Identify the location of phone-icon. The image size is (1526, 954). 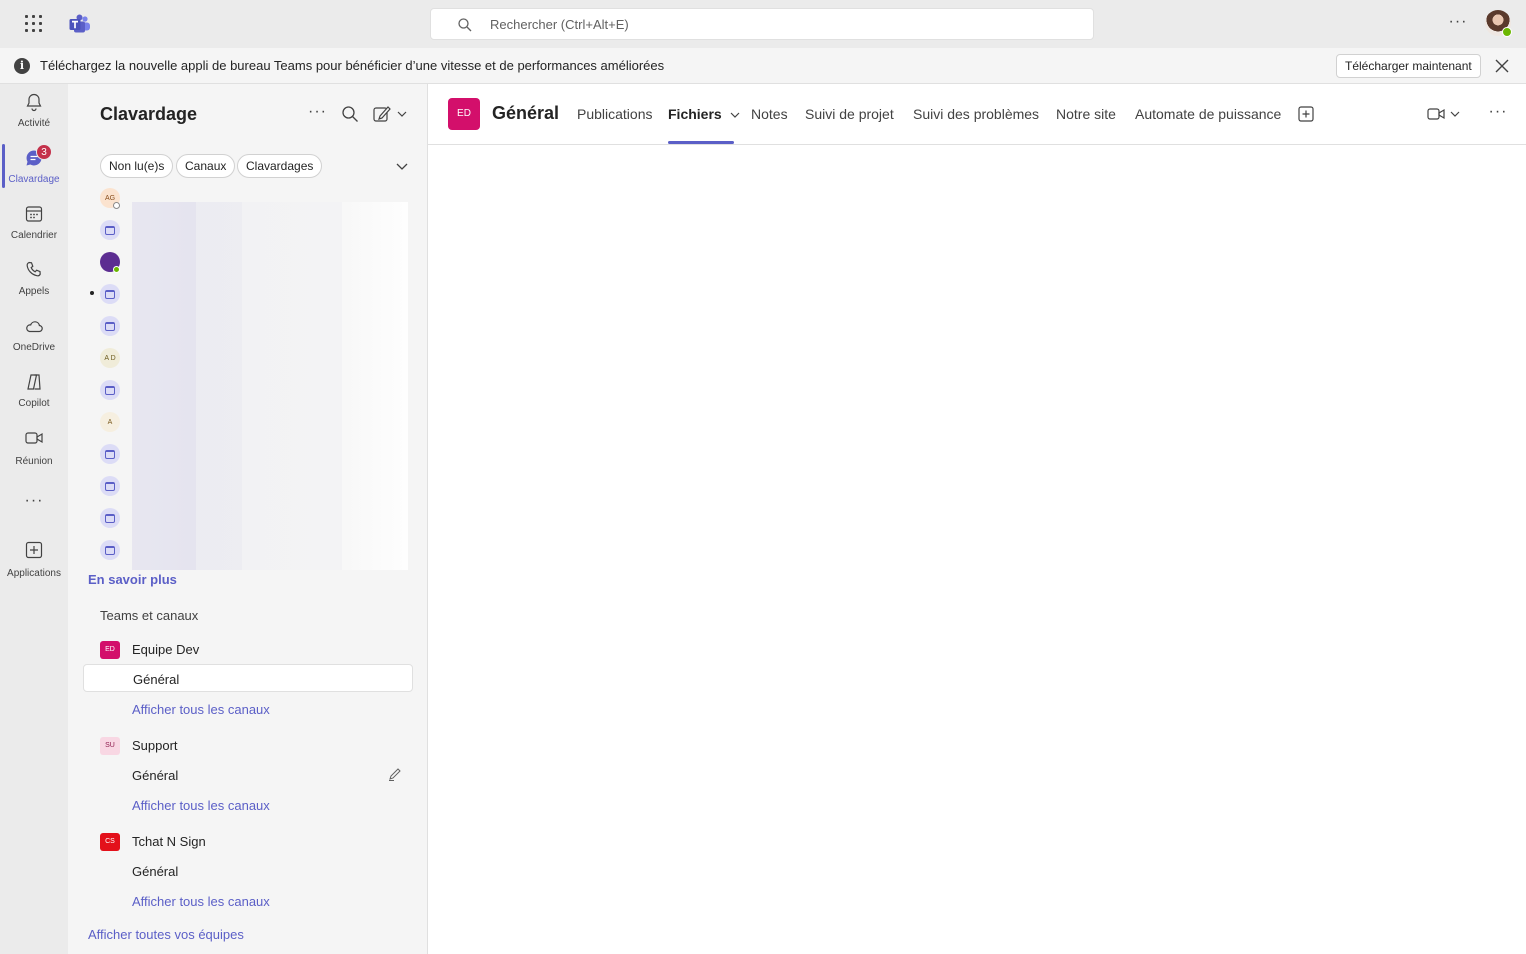
(33, 269).